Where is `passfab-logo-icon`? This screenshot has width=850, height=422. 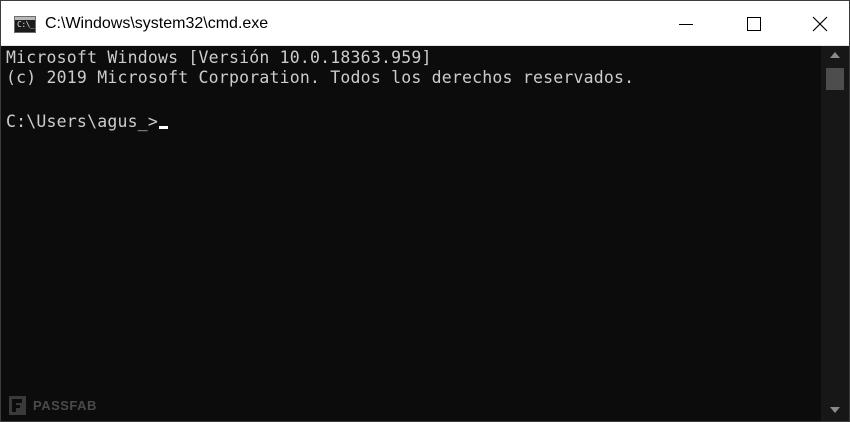
passfab-logo-icon is located at coordinates (17, 405).